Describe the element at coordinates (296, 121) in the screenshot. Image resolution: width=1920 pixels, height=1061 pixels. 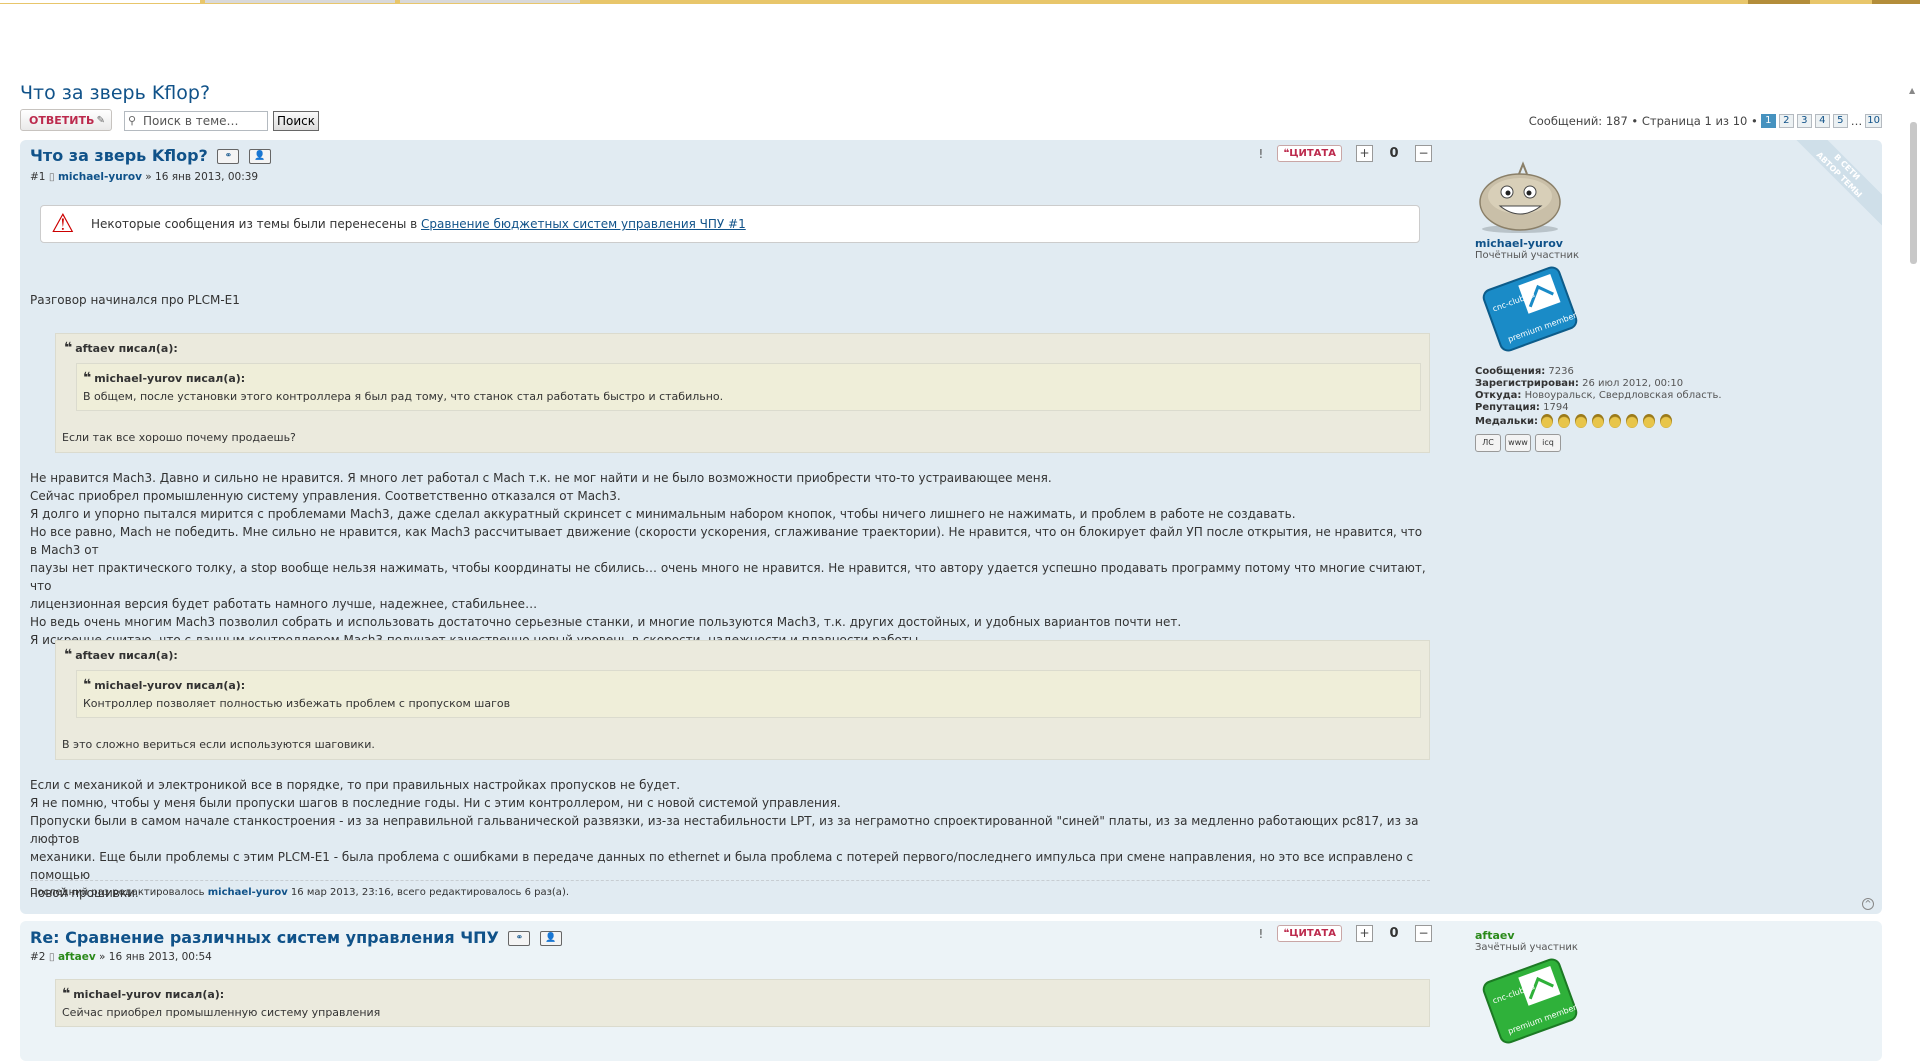
I see `search-button: Поиск` at that location.